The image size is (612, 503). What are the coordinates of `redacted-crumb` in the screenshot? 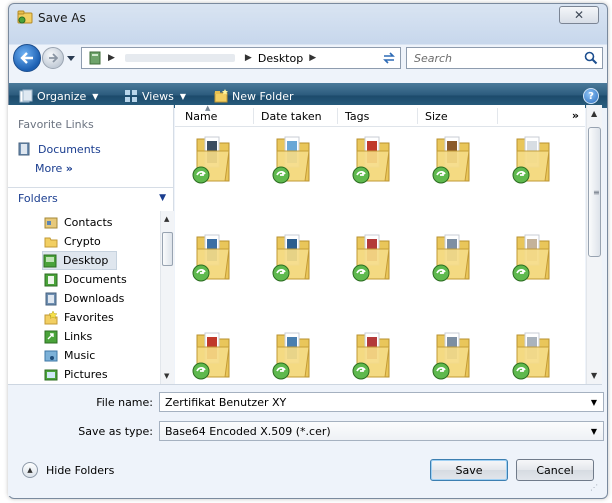 It's located at (179, 58).